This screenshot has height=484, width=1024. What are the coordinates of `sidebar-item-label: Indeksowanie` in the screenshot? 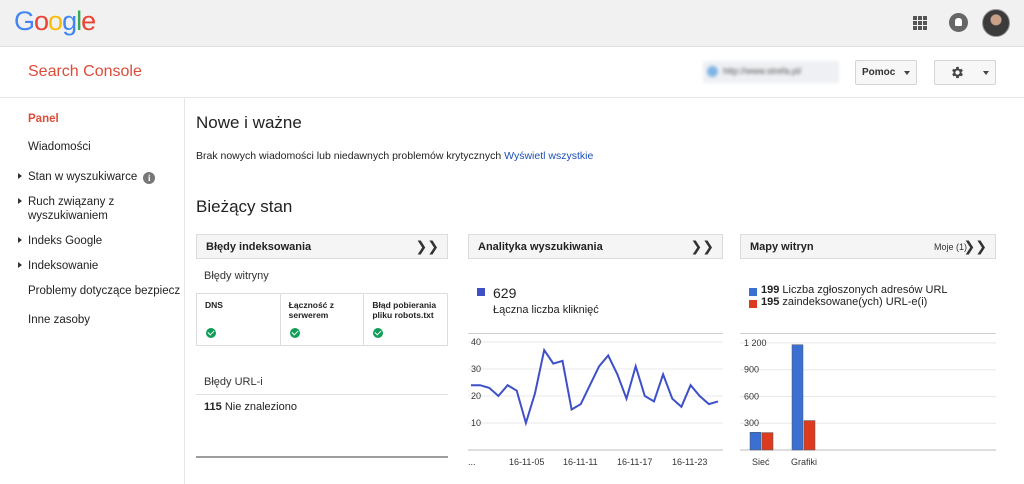 It's located at (63, 266).